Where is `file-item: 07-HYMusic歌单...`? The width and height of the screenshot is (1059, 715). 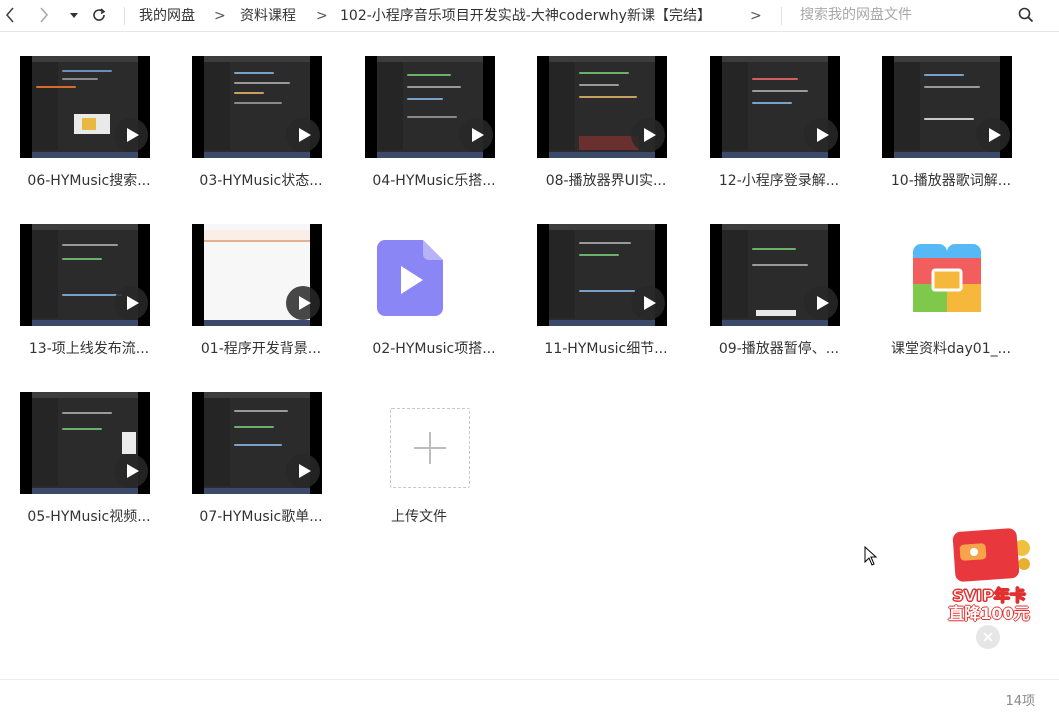 file-item: 07-HYMusic歌单... is located at coordinates (247, 467).